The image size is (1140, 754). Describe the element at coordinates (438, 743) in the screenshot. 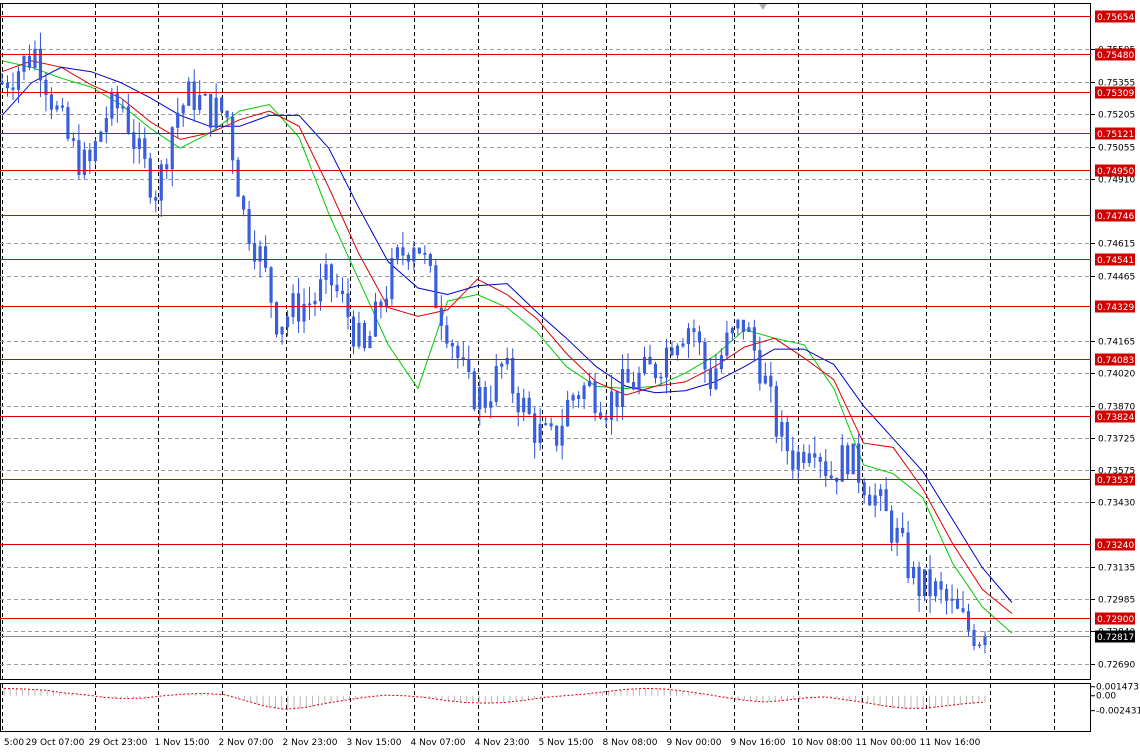

I see `x-tick-label: 4 Nov 07:00` at that location.